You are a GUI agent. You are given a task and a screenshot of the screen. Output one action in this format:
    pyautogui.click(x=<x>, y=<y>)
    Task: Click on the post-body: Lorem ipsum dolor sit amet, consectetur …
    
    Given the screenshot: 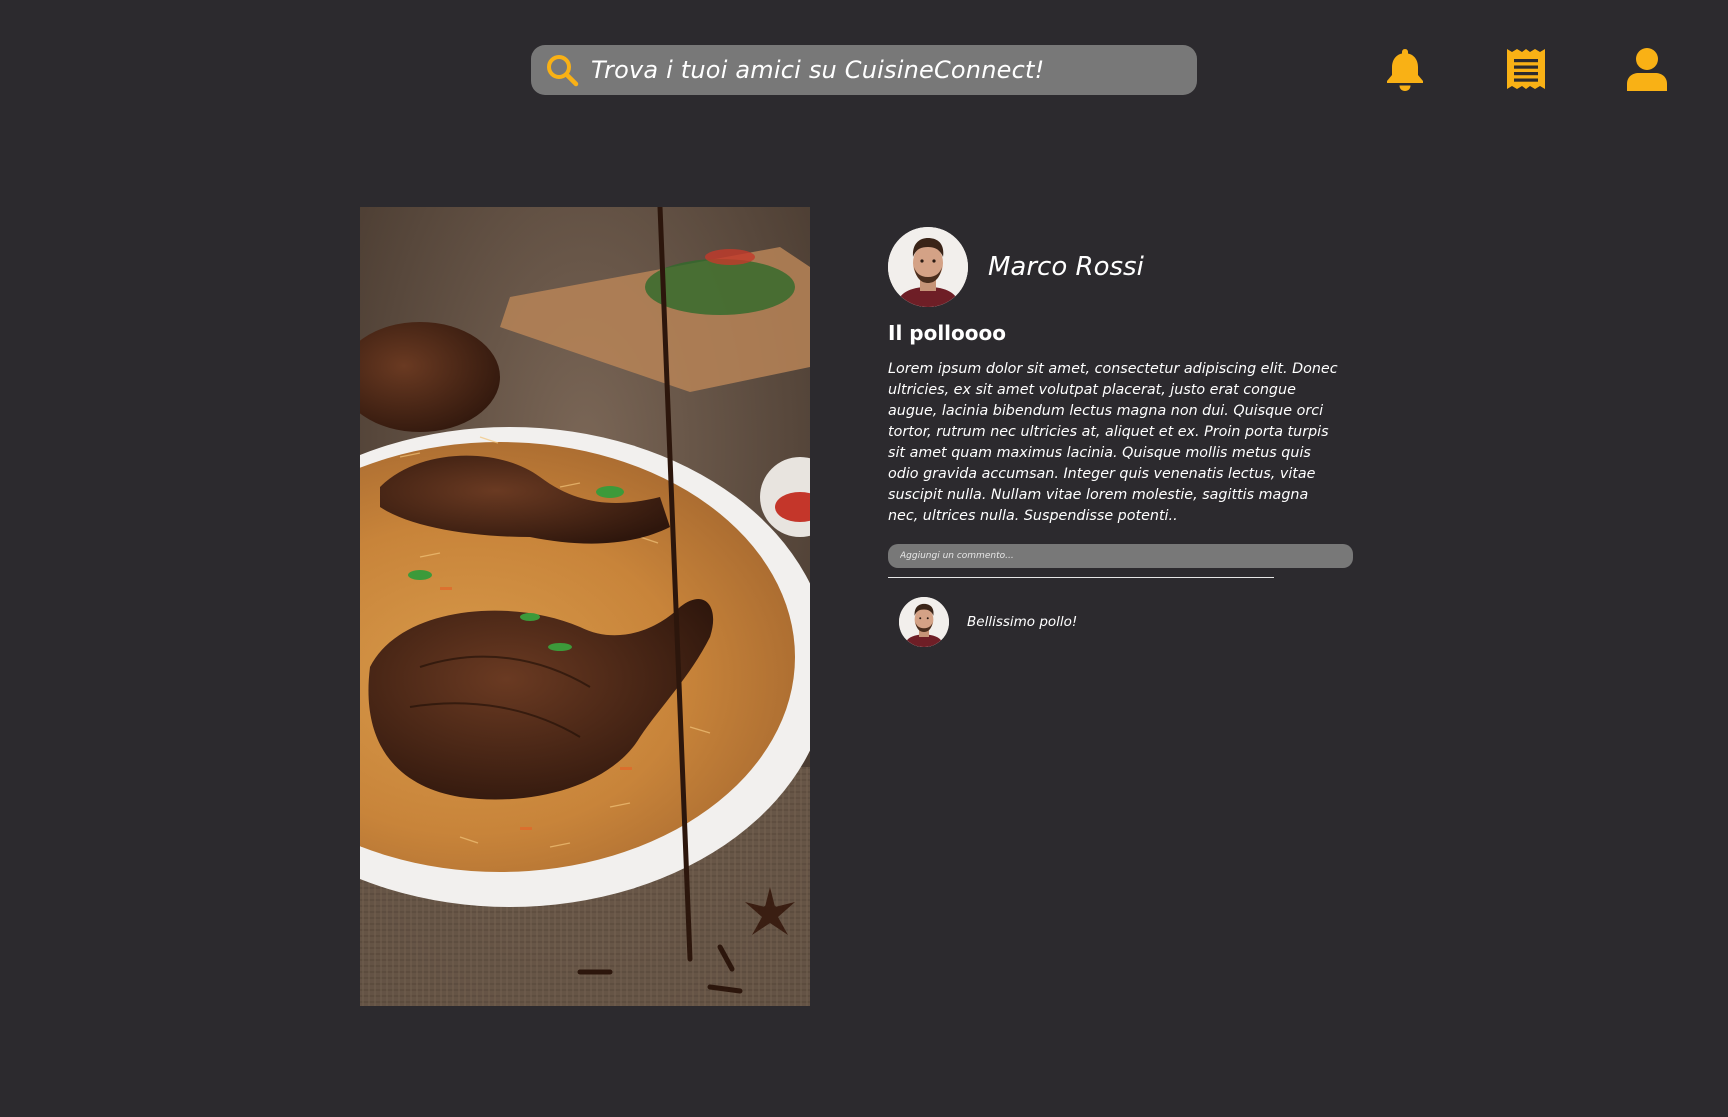 What is the action you would take?
    pyautogui.click(x=1113, y=442)
    